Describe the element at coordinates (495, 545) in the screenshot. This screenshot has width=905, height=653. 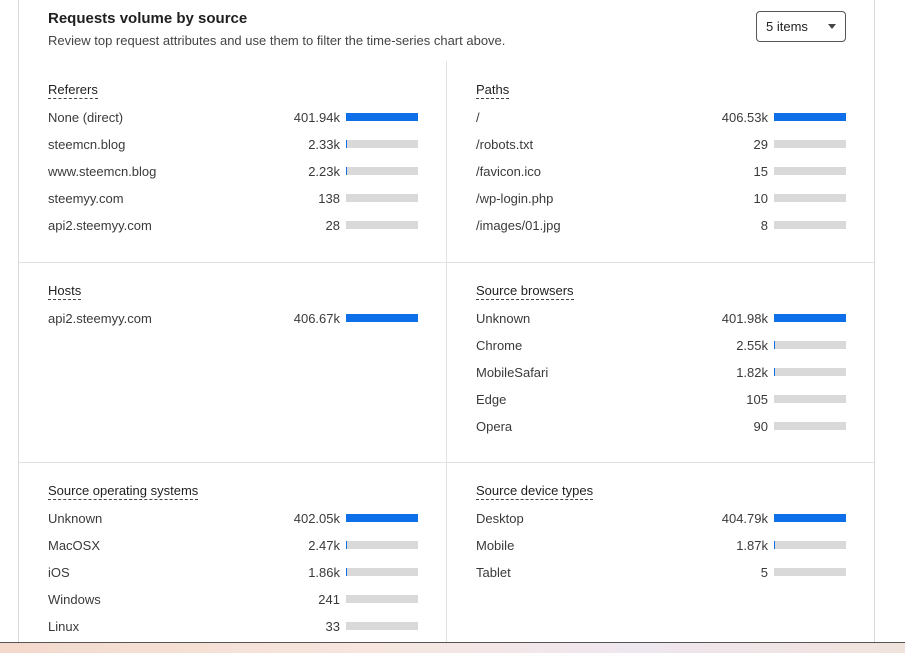
I see `attribute-label: Mobile` at that location.